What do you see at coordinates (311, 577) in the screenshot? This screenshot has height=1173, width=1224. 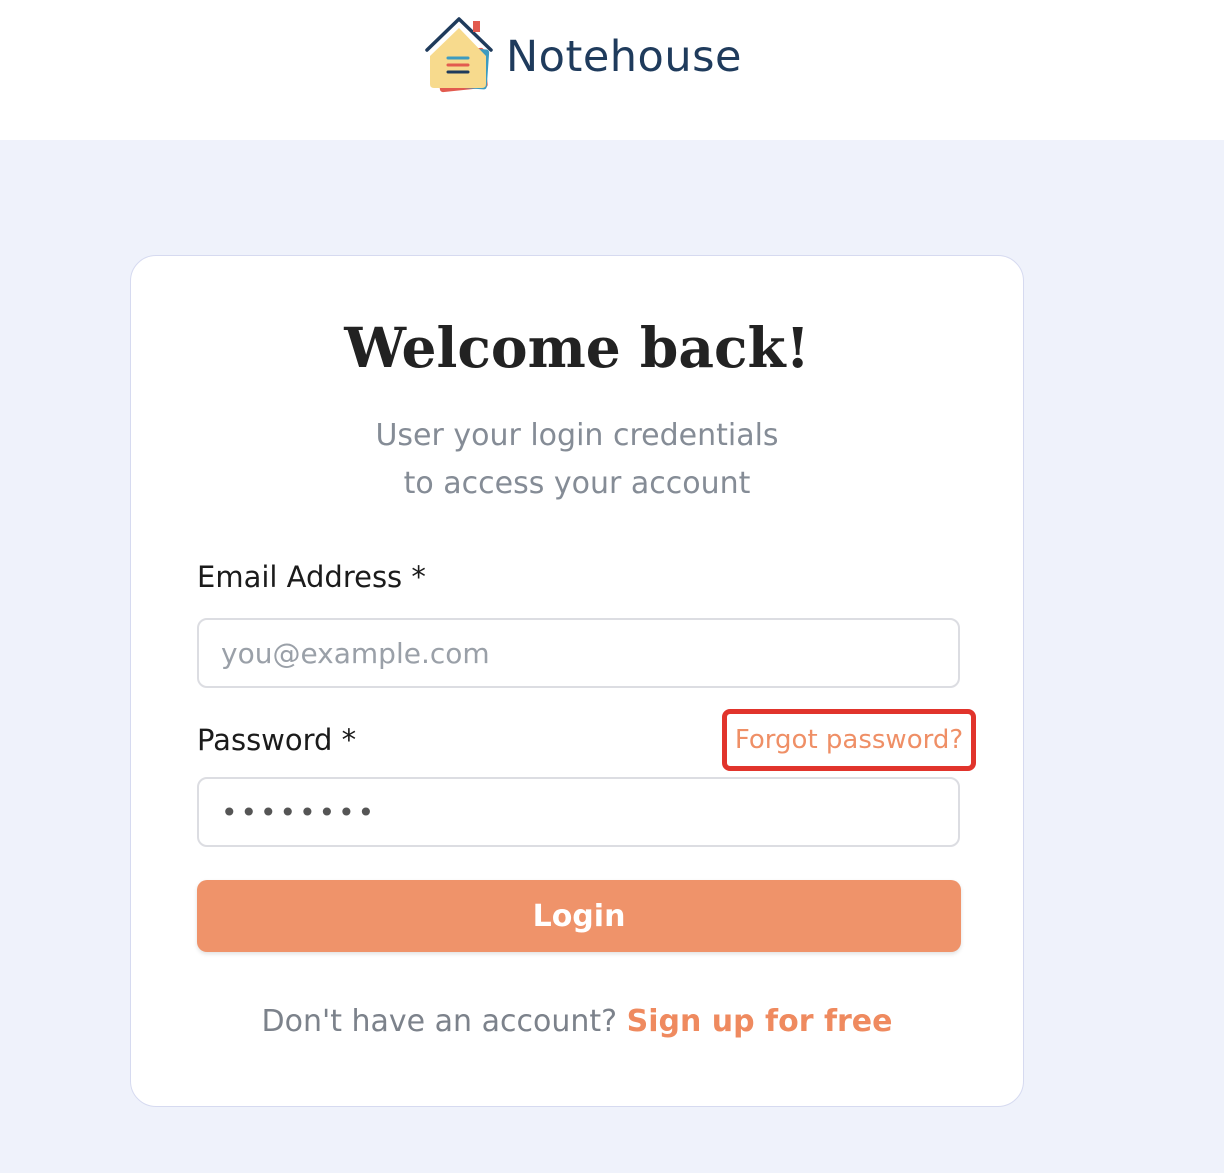 I see `email-label: Email Address *` at bounding box center [311, 577].